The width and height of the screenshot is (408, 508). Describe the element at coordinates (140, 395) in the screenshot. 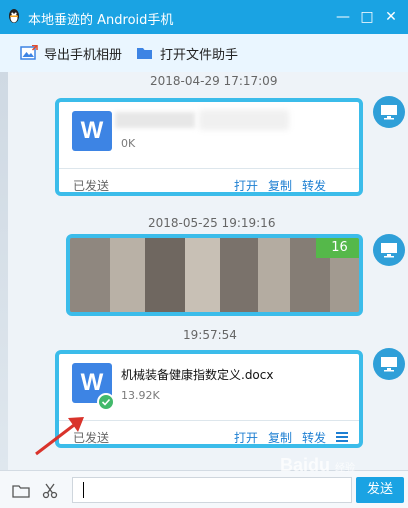

I see `file-size: 13.92K` at that location.